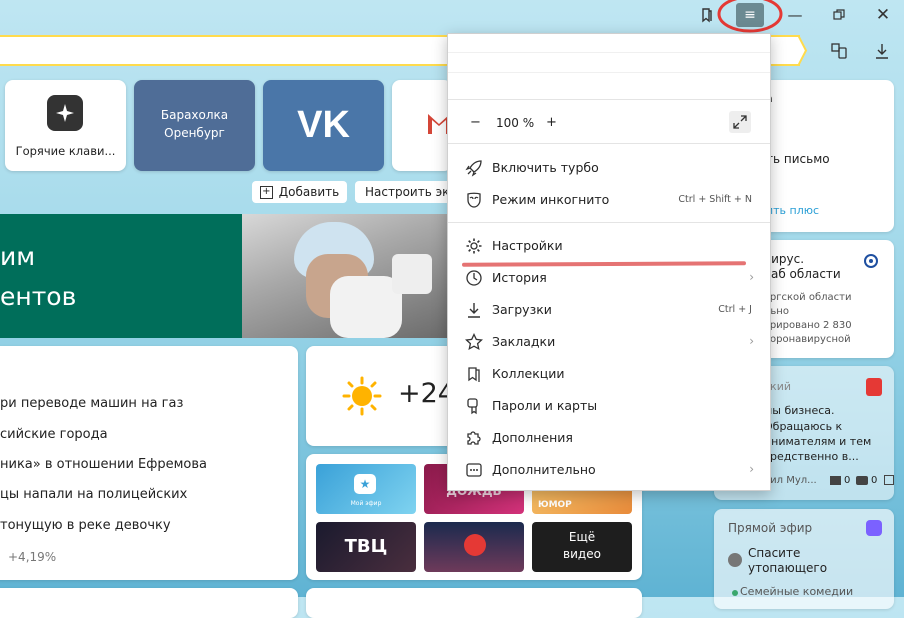 The width and height of the screenshot is (904, 618). Describe the element at coordinates (799, 410) in the screenshot. I see `zen-text: мы бизнеса.` at that location.